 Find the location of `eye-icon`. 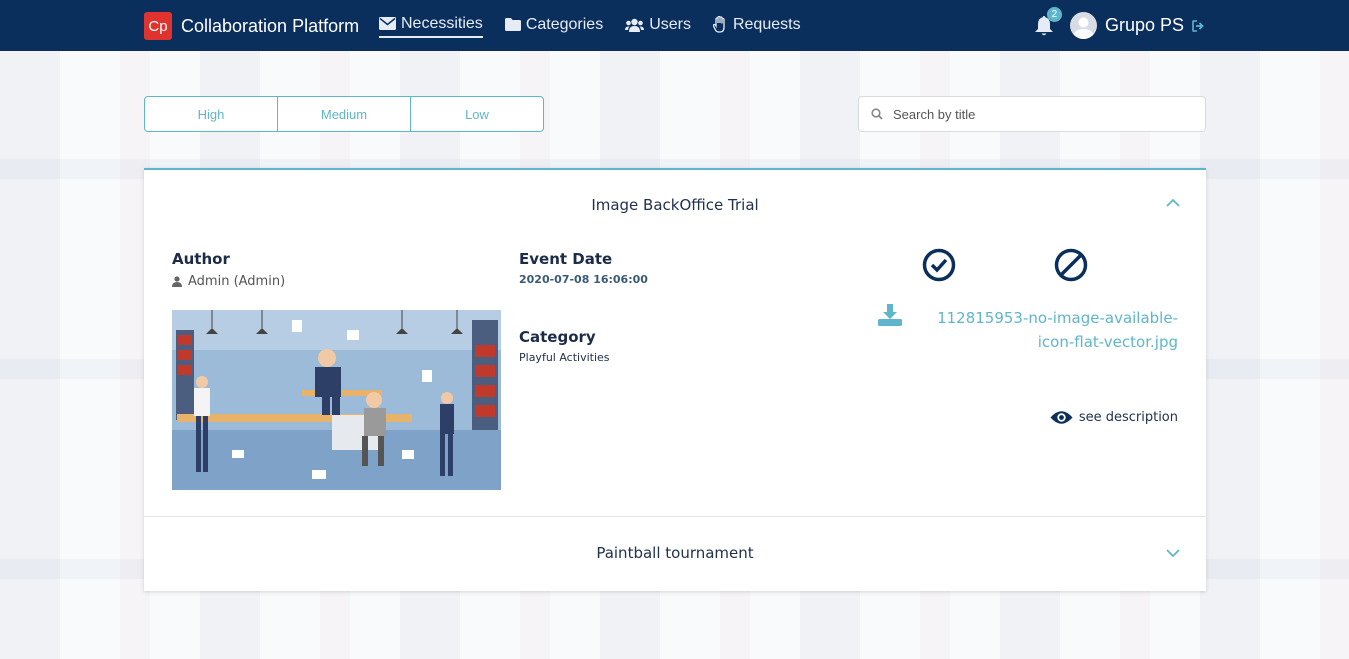

eye-icon is located at coordinates (1061, 417).